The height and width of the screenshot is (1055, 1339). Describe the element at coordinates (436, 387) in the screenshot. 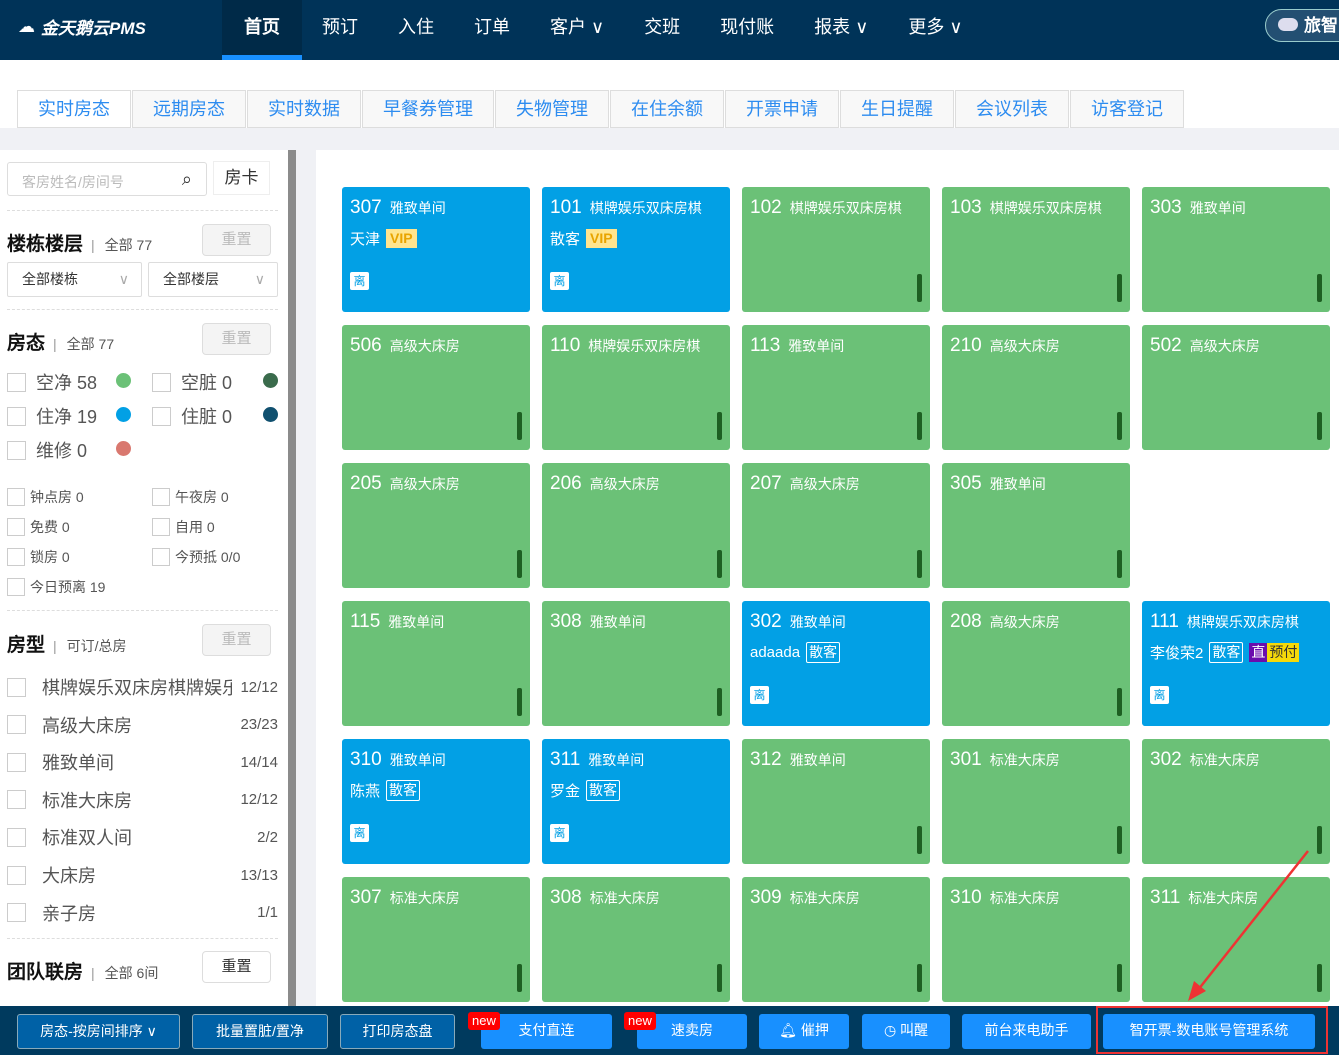

I see `room-card: 506 高级大床房` at that location.